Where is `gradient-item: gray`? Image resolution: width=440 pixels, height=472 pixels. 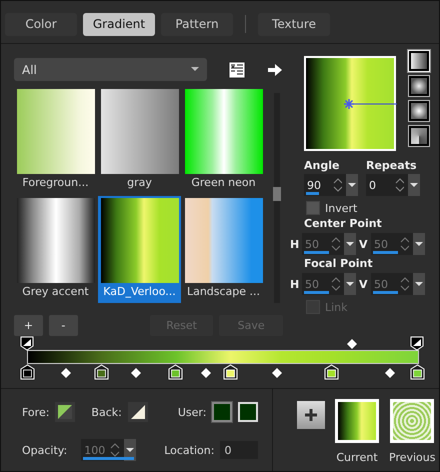 gradient-item: gray is located at coordinates (139, 140).